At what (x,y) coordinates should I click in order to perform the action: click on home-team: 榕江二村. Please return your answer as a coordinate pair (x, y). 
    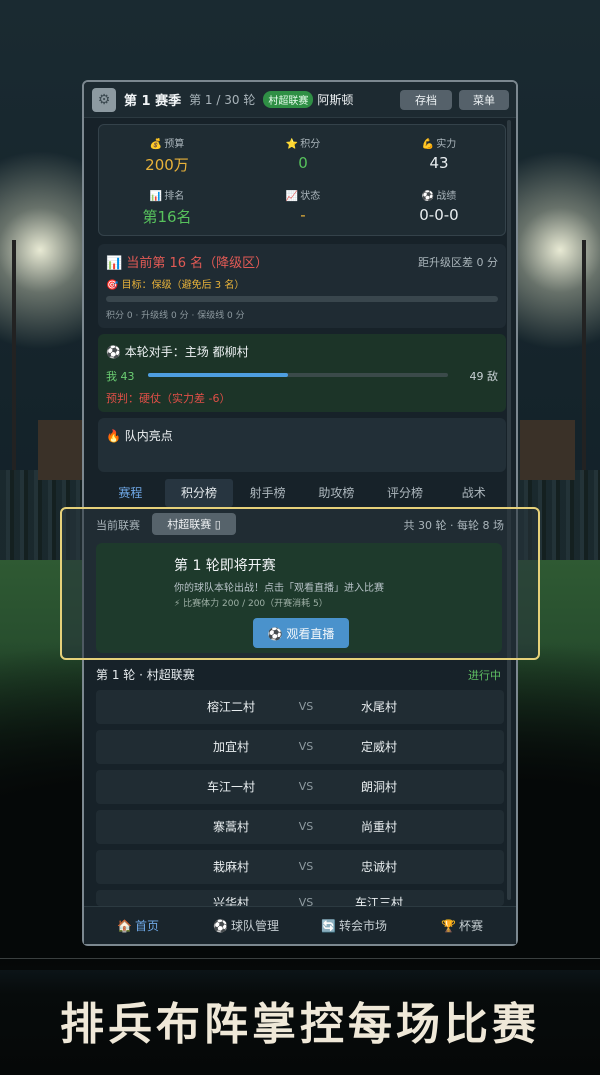
    Looking at the image, I should click on (230, 707).